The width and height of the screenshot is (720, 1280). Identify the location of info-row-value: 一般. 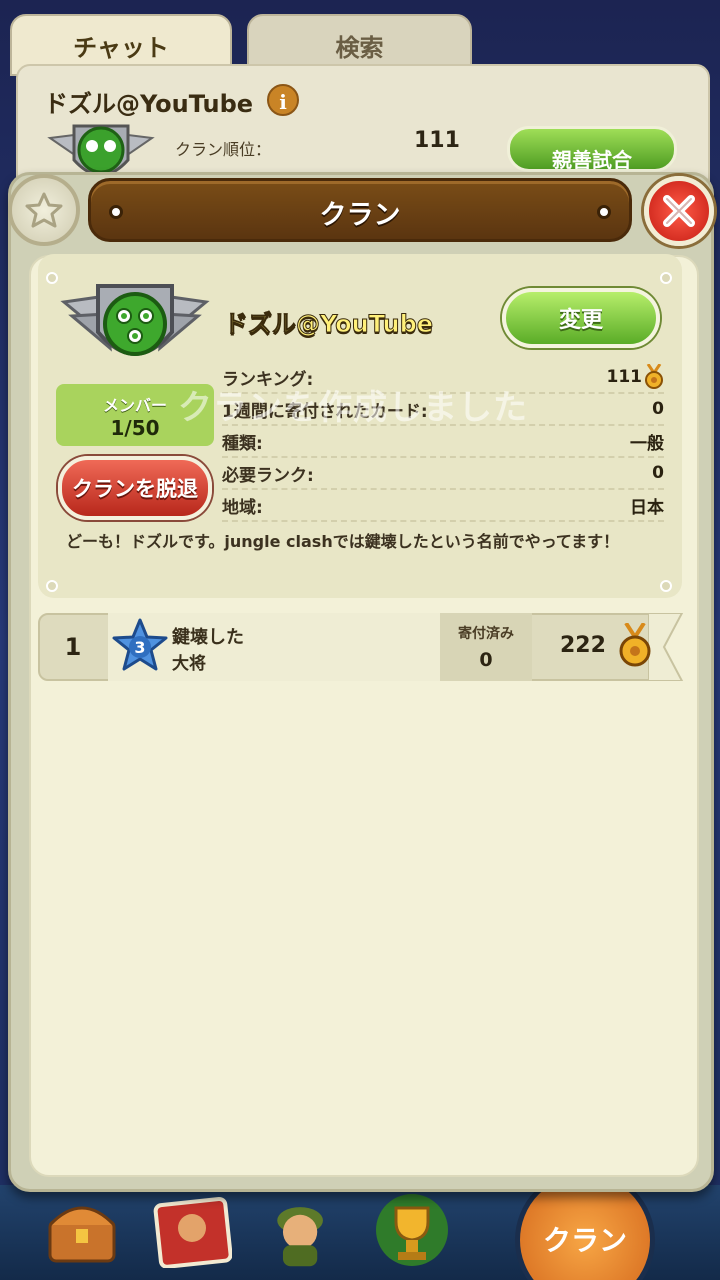
(647, 443).